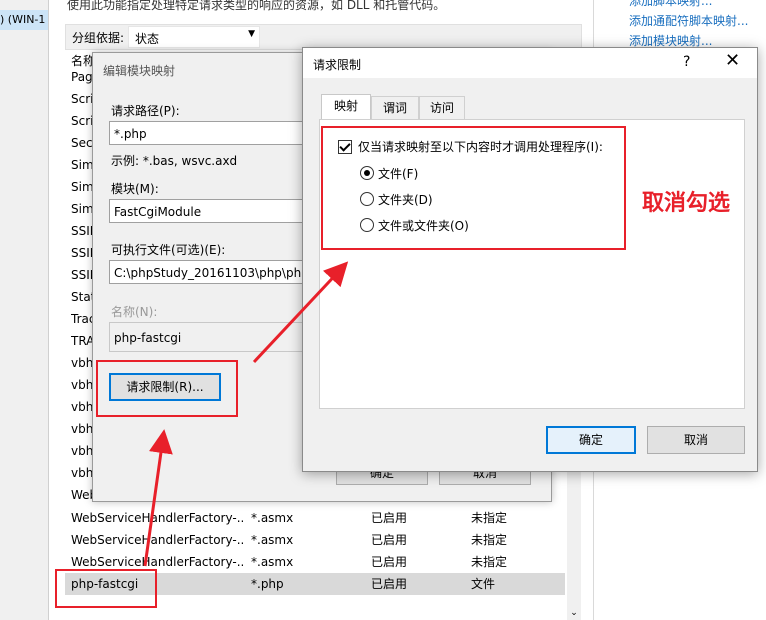 This screenshot has width=766, height=620. Describe the element at coordinates (168, 250) in the screenshot. I see `executable-label: 可执行文件(可选)(E):` at that location.